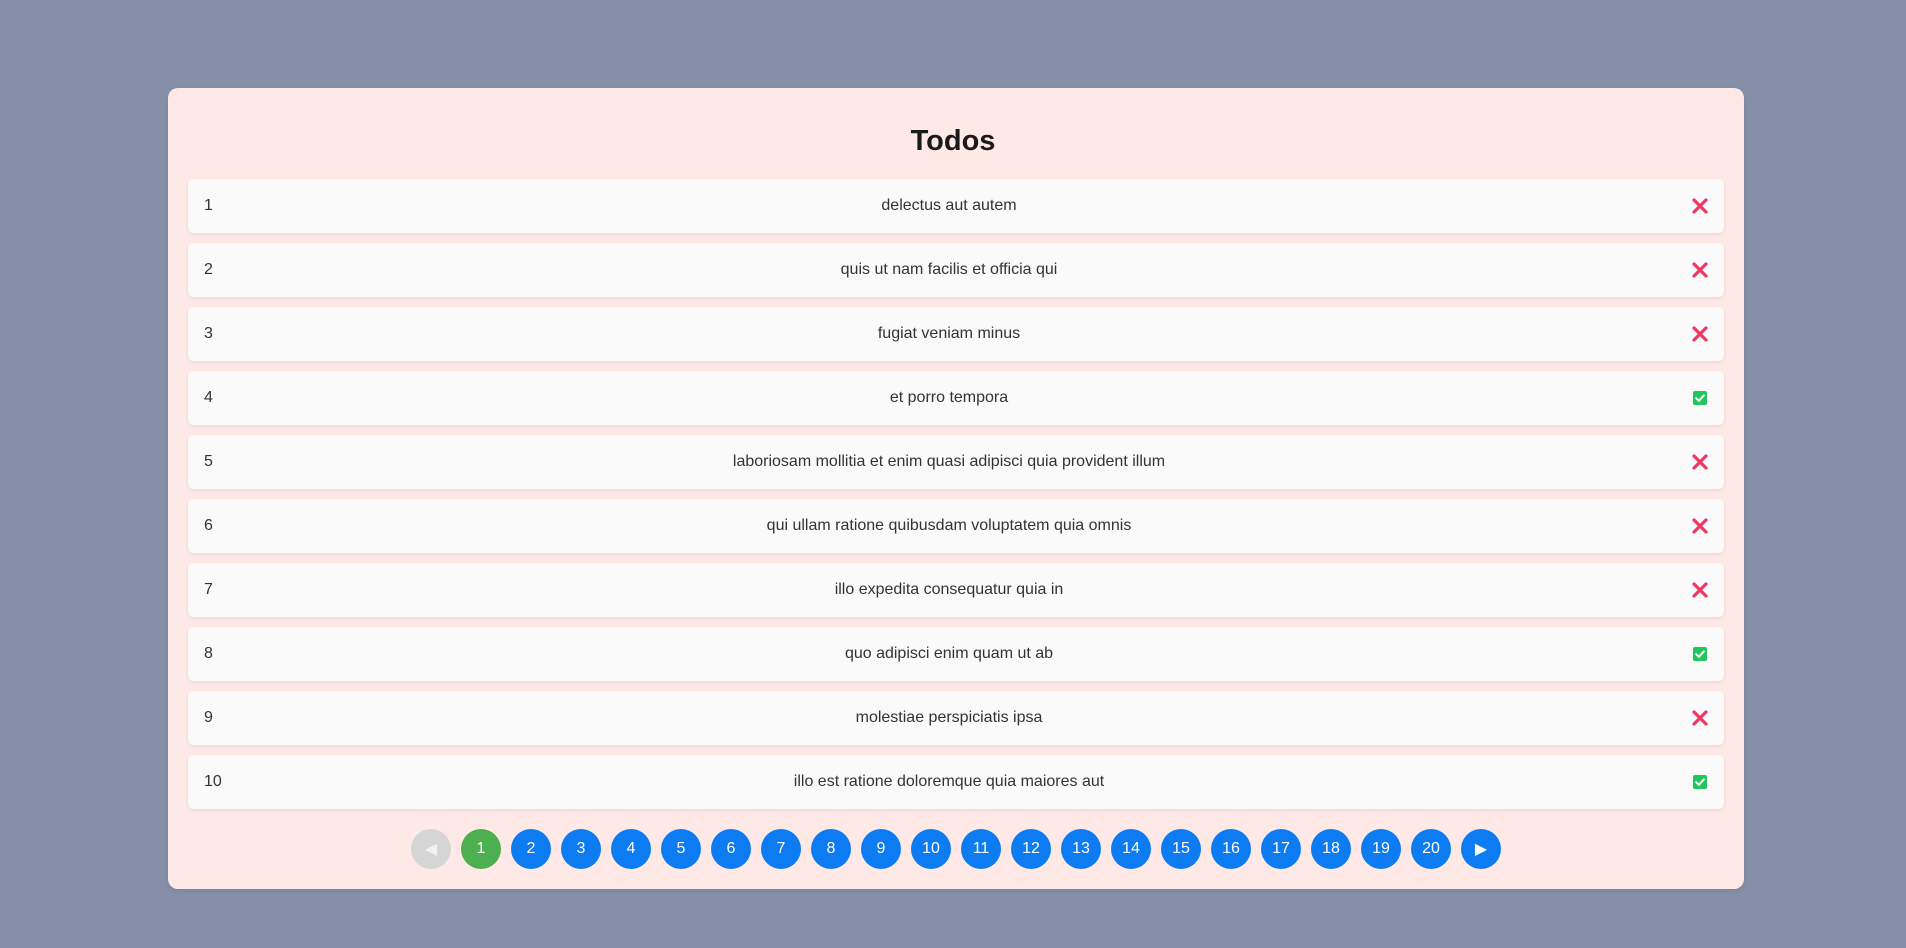 Image resolution: width=1906 pixels, height=948 pixels. Describe the element at coordinates (1131, 849) in the screenshot. I see `page-button-14: 14` at that location.